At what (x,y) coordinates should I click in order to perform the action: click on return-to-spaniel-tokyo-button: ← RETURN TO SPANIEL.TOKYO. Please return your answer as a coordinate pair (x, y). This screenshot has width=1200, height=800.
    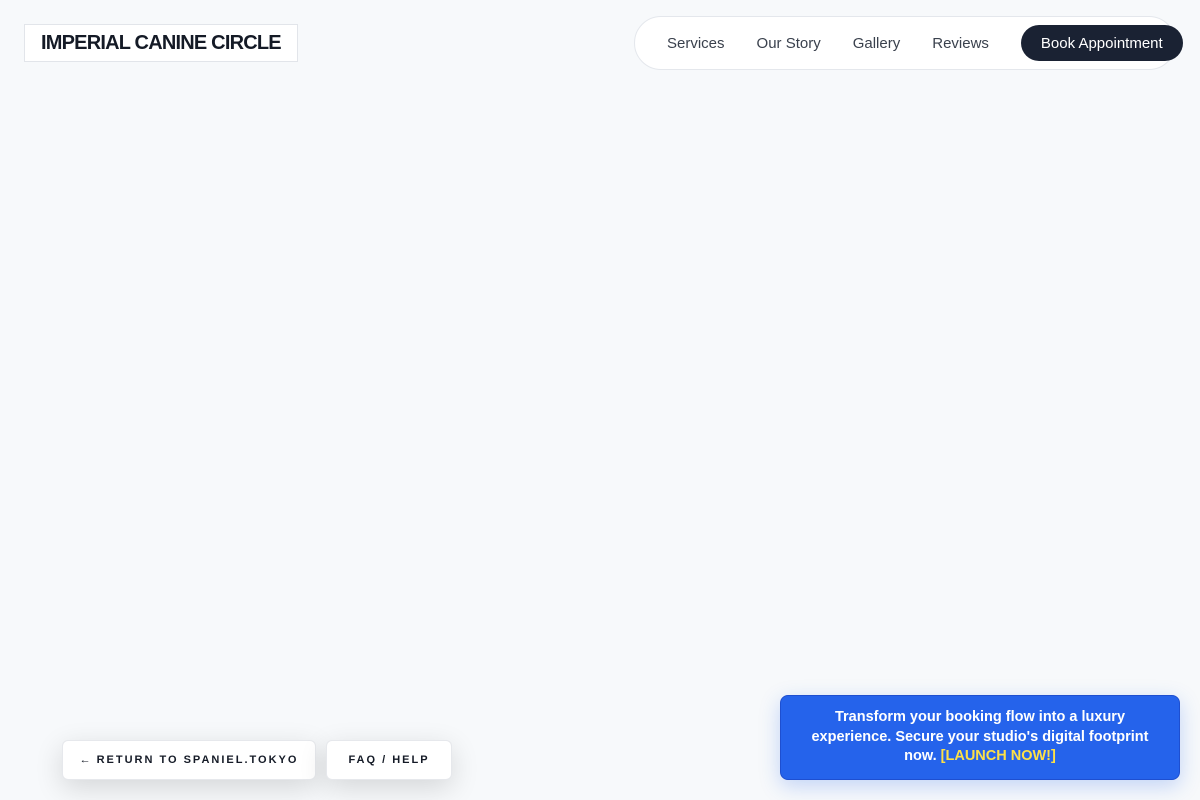
    Looking at the image, I should click on (189, 760).